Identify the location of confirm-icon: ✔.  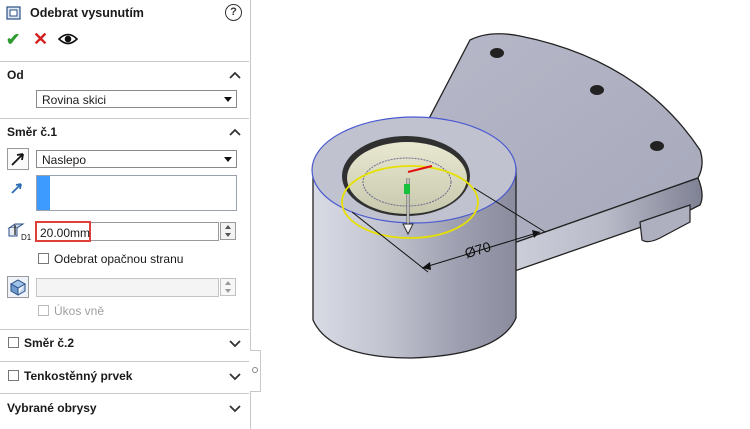
(13, 40).